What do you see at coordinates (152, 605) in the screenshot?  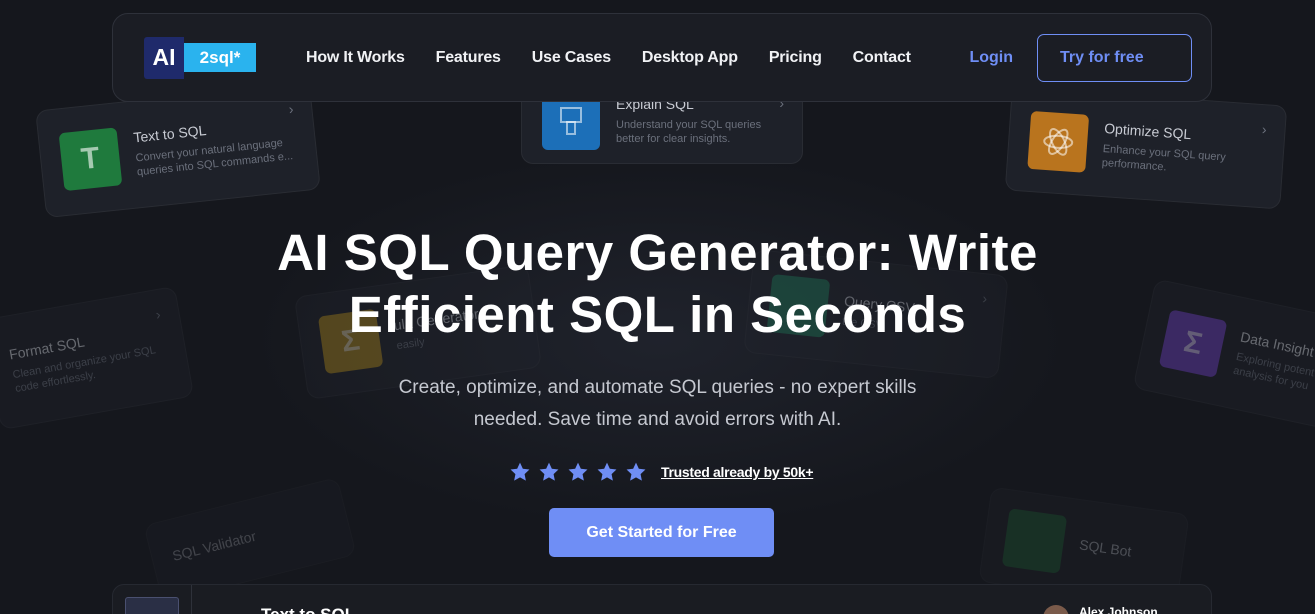 I see `preview-thumbnail` at bounding box center [152, 605].